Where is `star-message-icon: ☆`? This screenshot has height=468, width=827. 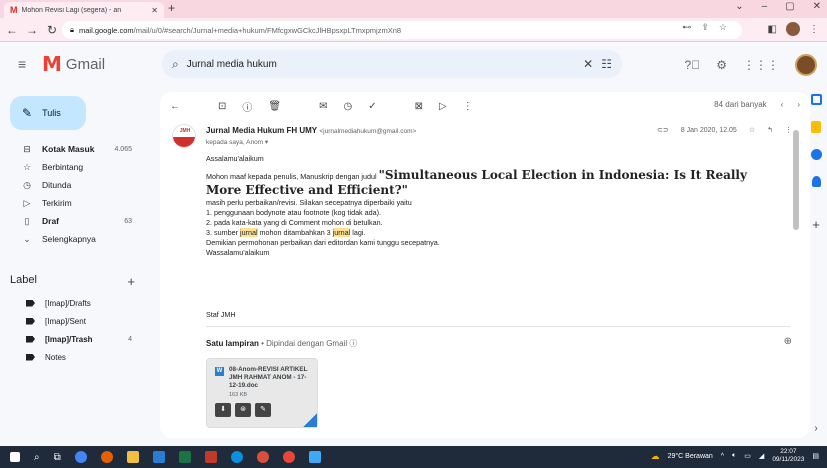
star-message-icon: ☆ is located at coordinates (752, 130).